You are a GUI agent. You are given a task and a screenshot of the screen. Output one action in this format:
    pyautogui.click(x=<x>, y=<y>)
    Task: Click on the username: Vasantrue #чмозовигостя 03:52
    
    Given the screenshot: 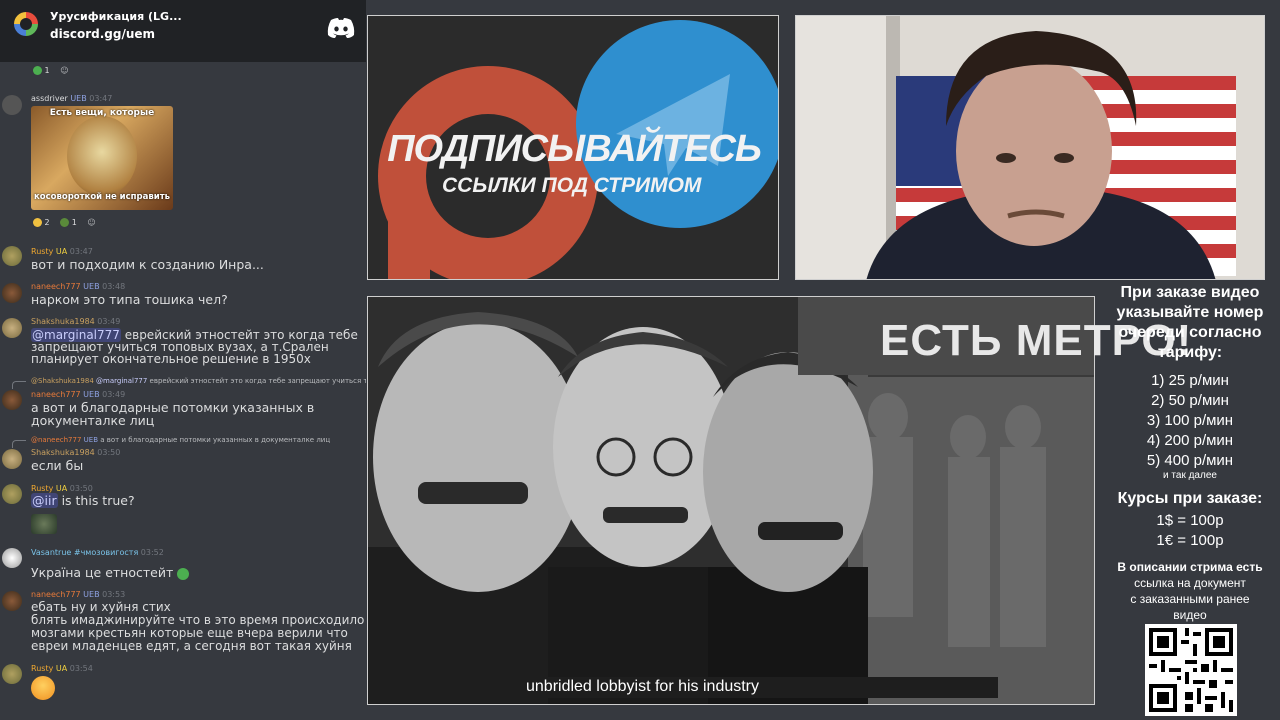 What is the action you would take?
    pyautogui.click(x=97, y=552)
    